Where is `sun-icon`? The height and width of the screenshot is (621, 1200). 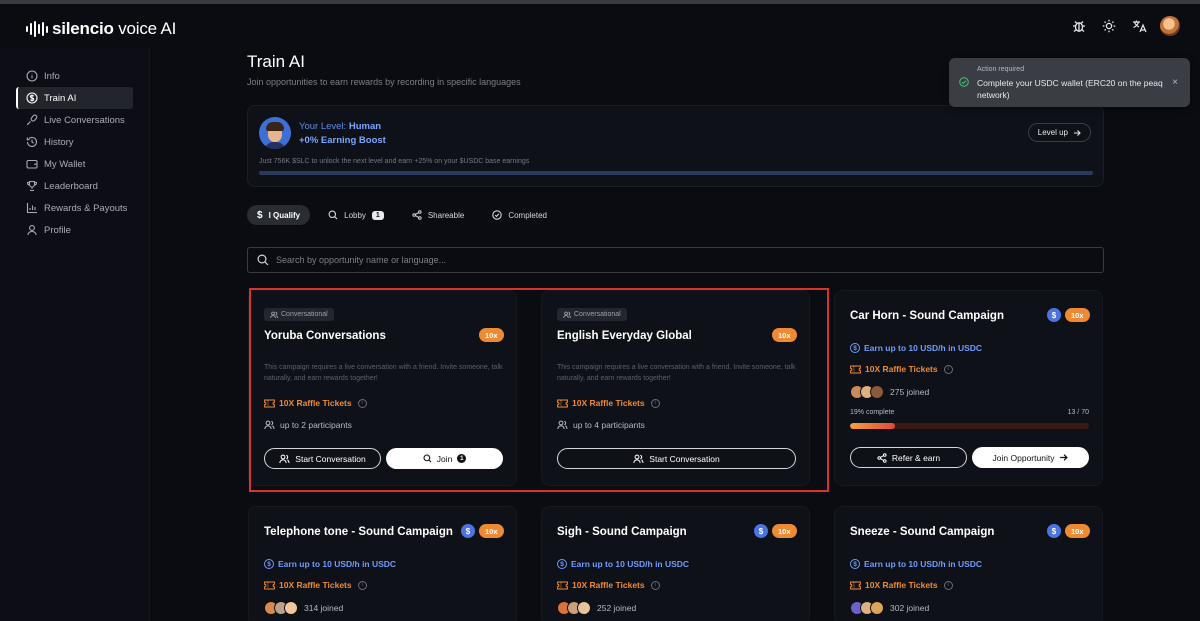
sun-icon is located at coordinates (1109, 26).